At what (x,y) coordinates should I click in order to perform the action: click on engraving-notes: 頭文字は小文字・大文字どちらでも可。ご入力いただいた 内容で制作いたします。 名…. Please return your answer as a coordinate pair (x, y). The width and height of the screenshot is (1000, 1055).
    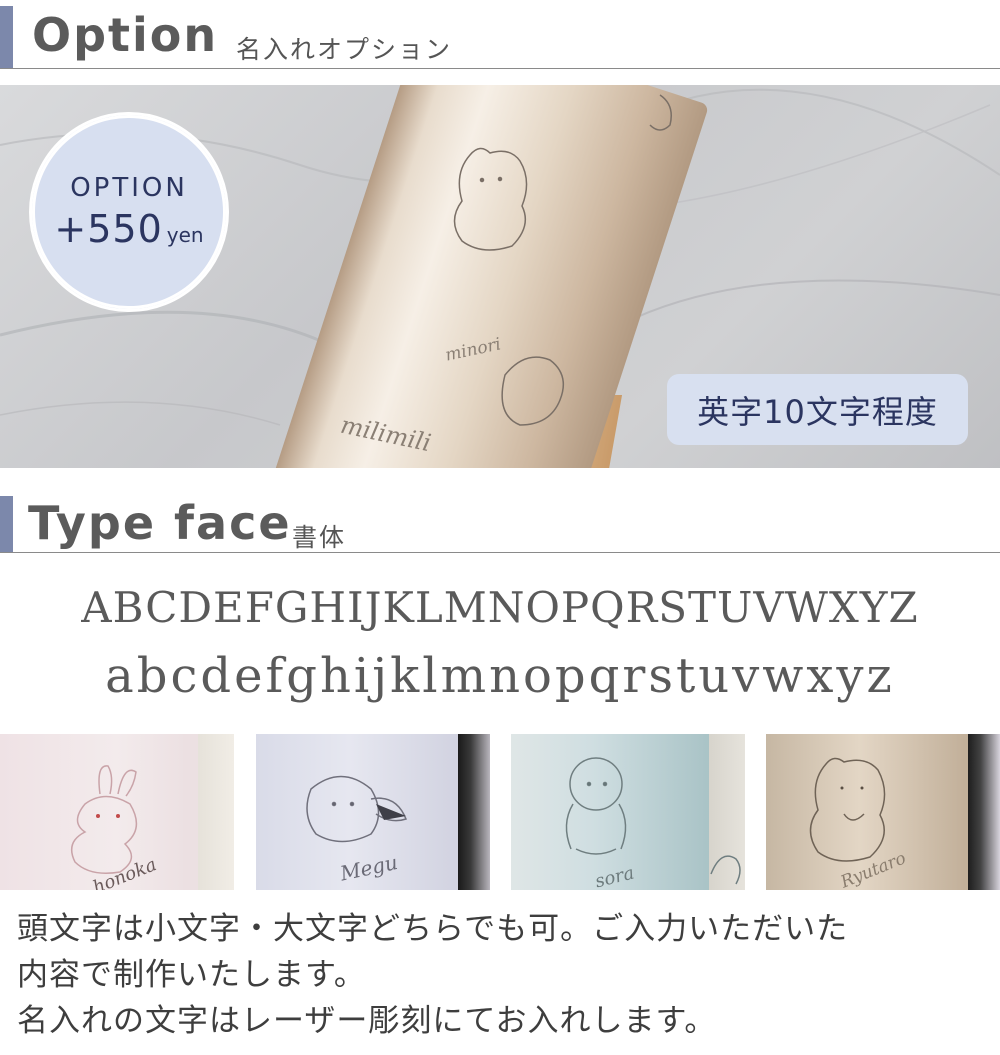
    Looking at the image, I should click on (507, 975).